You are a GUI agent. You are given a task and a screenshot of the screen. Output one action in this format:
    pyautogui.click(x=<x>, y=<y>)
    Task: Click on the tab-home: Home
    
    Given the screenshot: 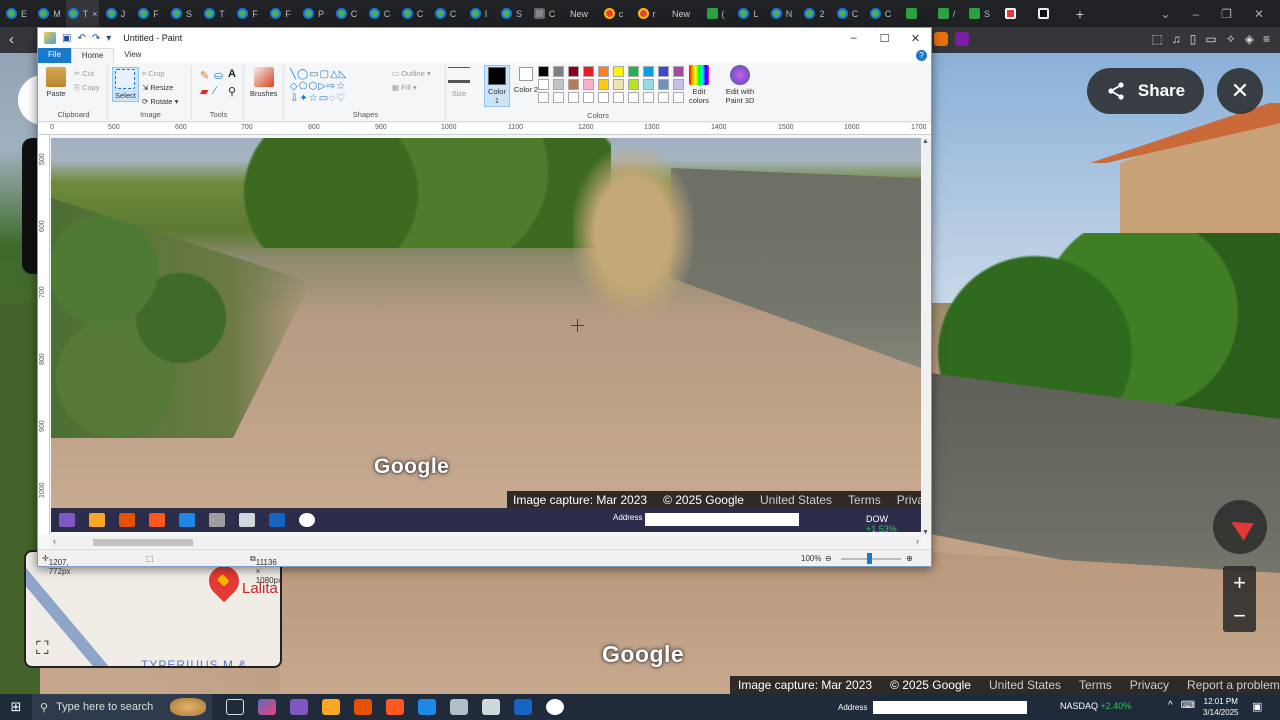 What is the action you would take?
    pyautogui.click(x=92, y=55)
    